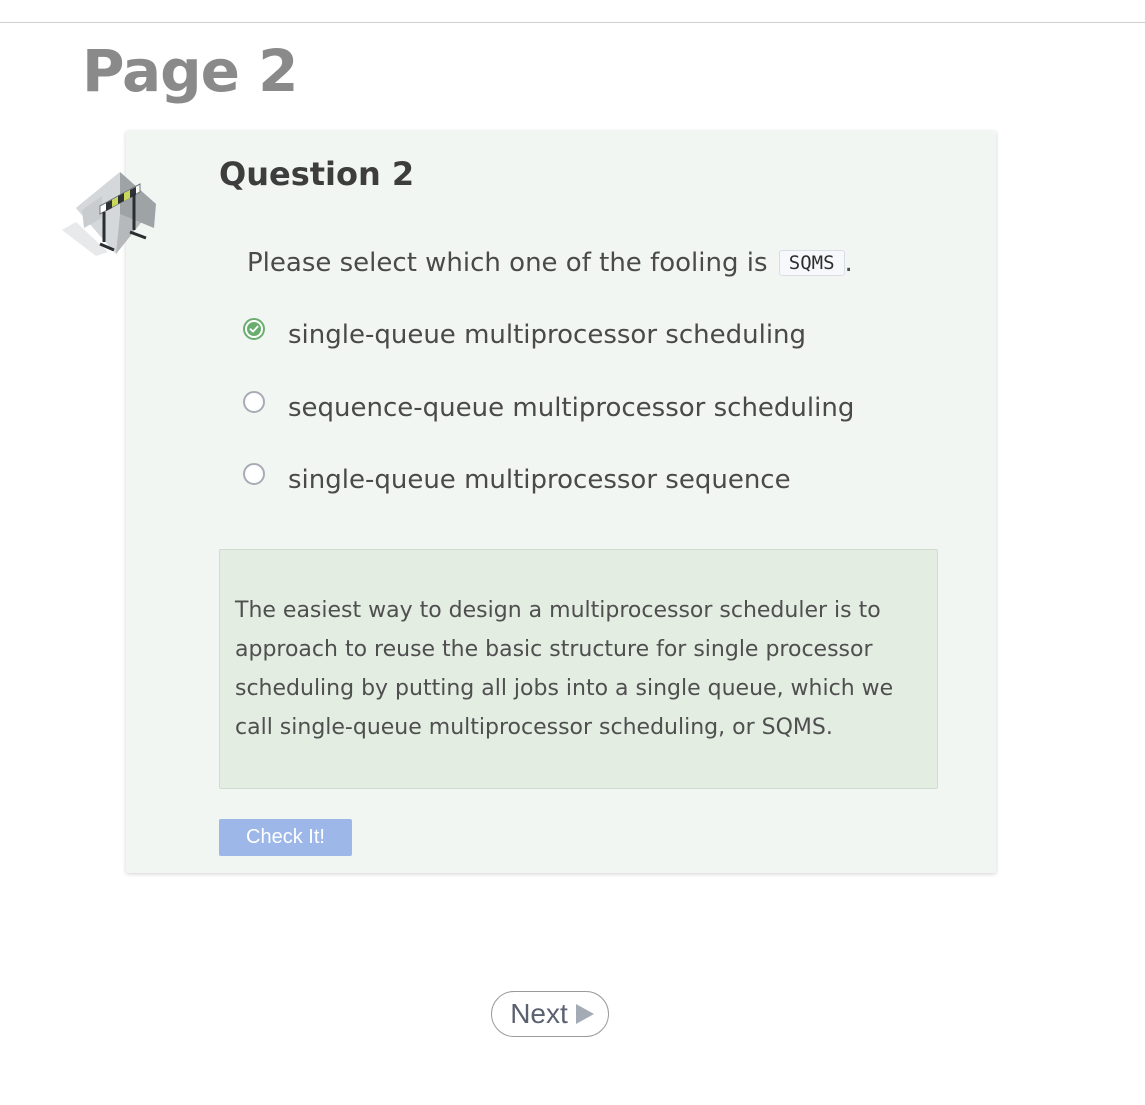  I want to click on next-button: Next, so click(550, 1014).